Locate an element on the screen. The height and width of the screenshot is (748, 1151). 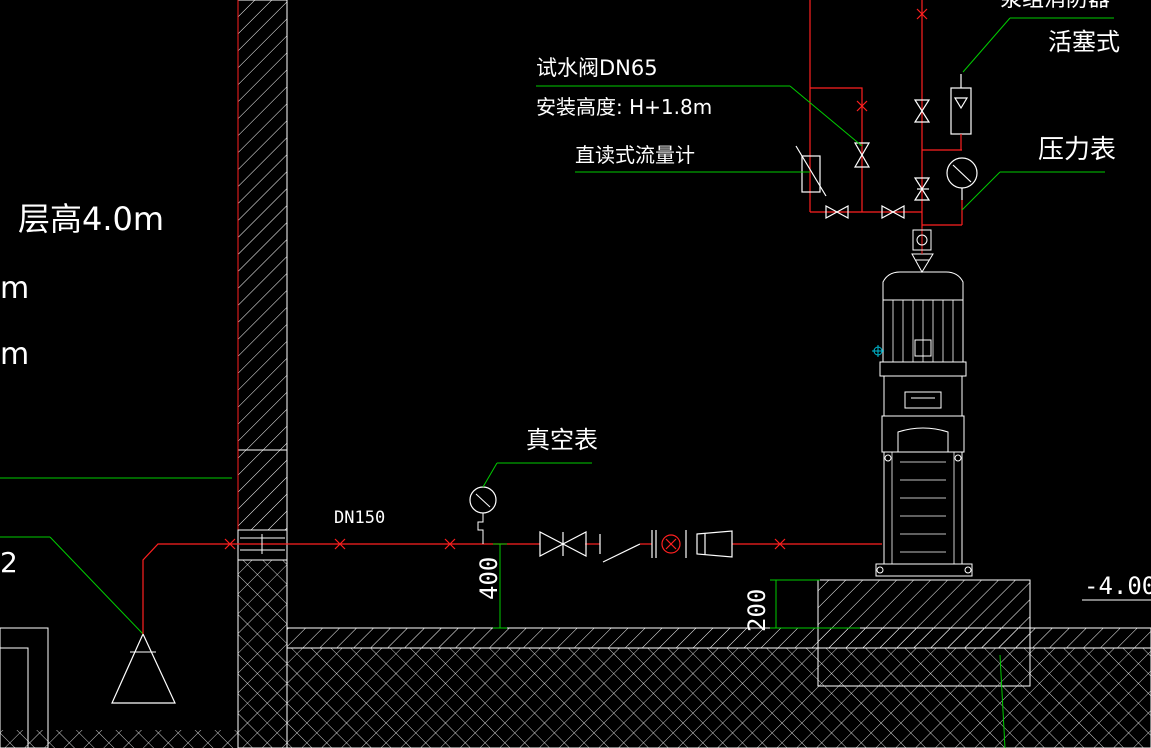
discharge-piping is located at coordinates (886, 114).